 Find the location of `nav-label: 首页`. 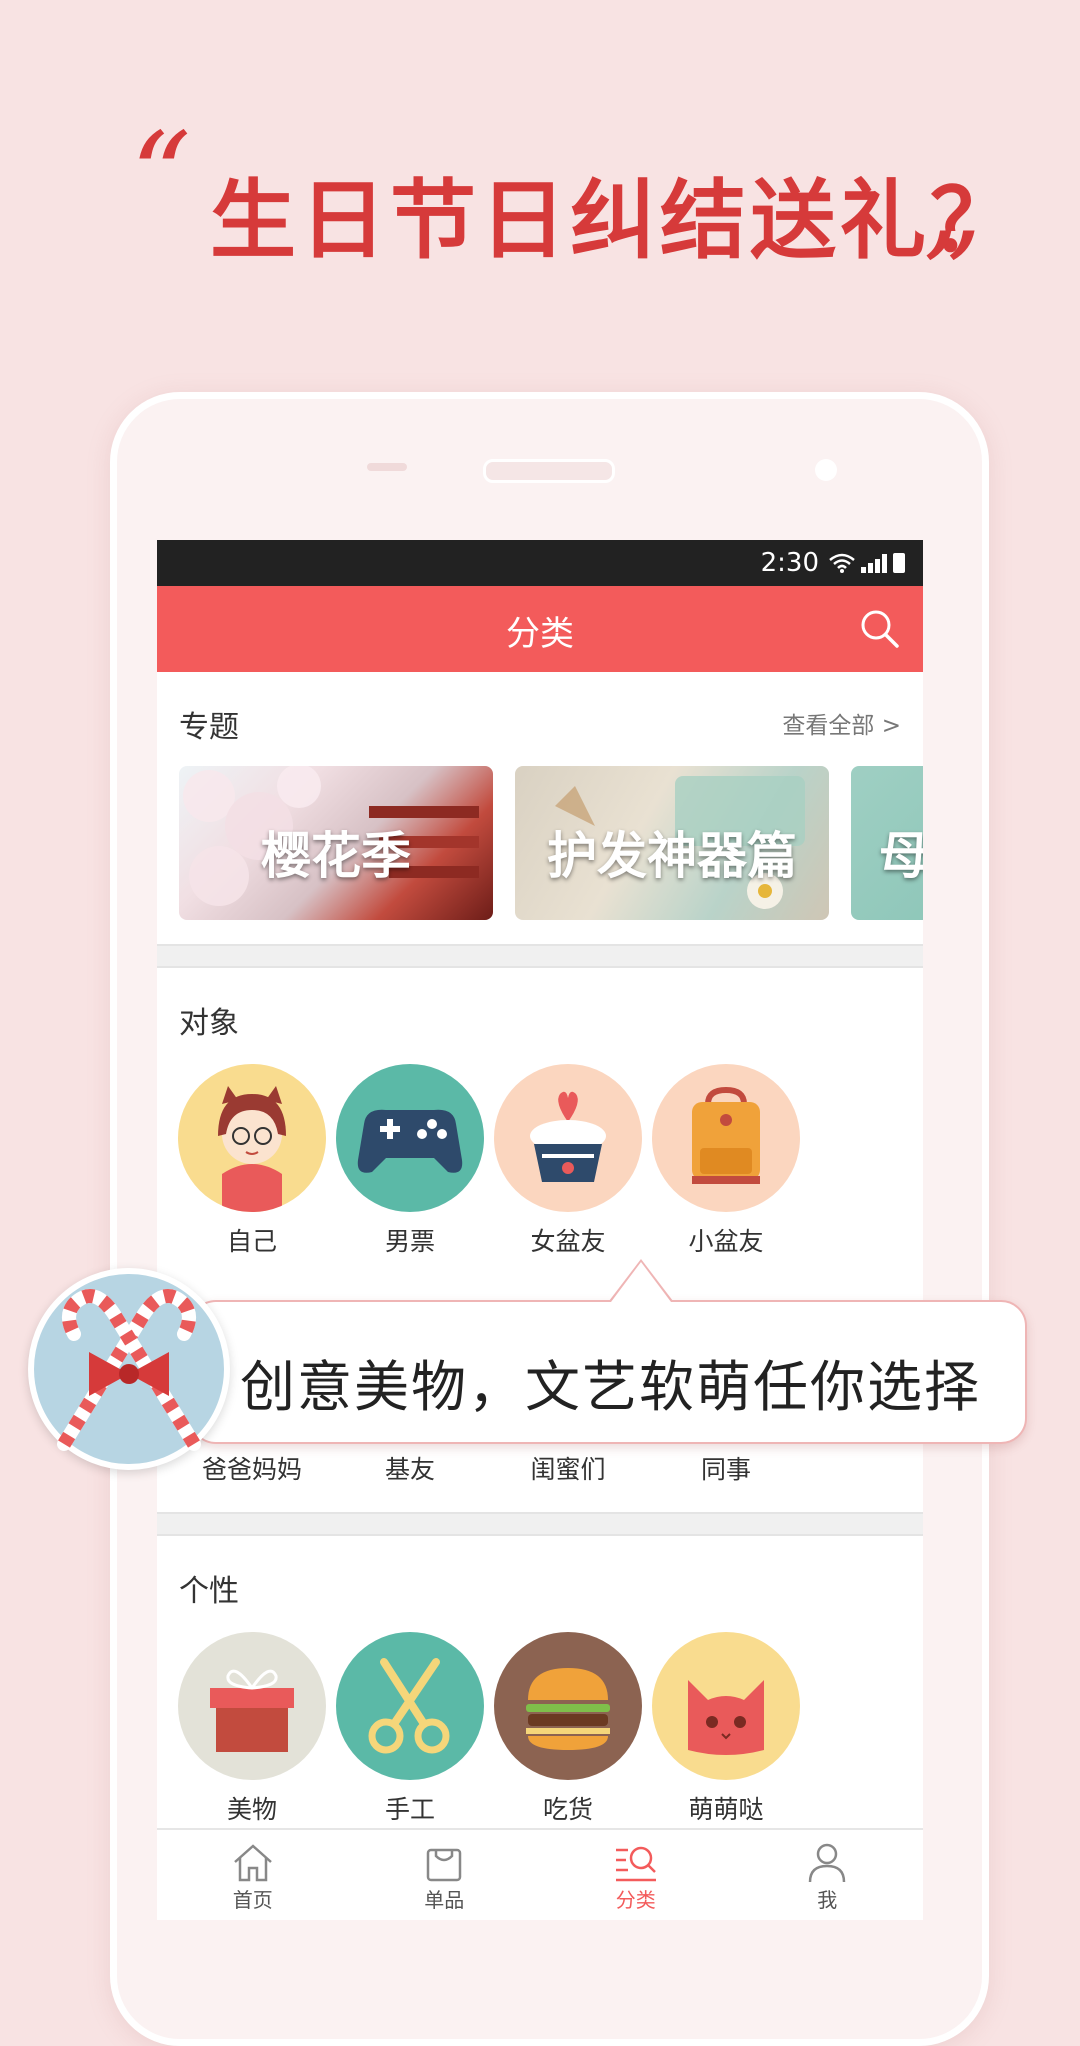

nav-label: 首页 is located at coordinates (252, 1900).